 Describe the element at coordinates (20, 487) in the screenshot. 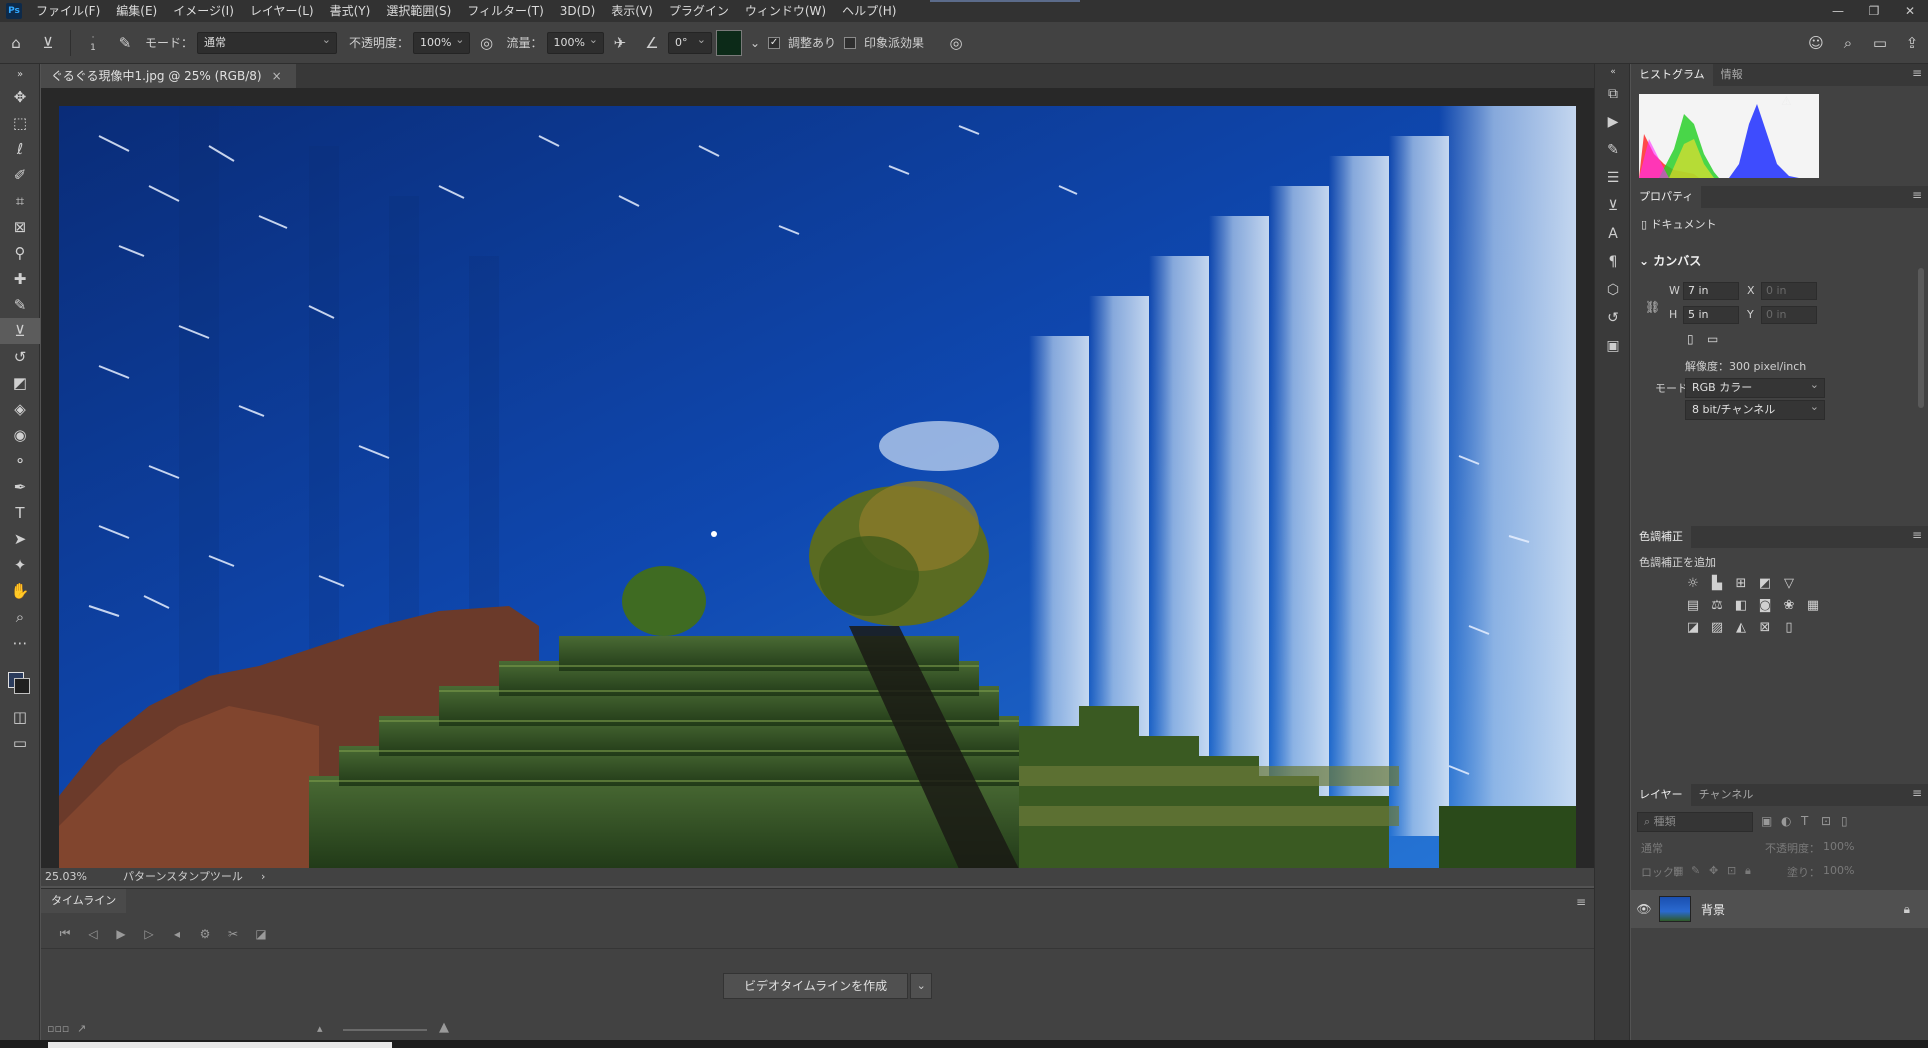

I see `pen-tool-icon: ✒` at that location.